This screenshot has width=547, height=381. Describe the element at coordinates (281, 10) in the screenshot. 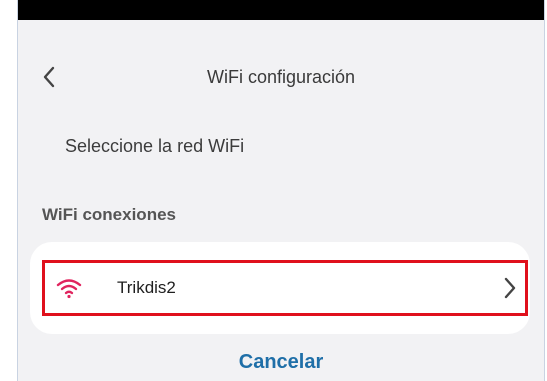

I see `status-bar` at that location.